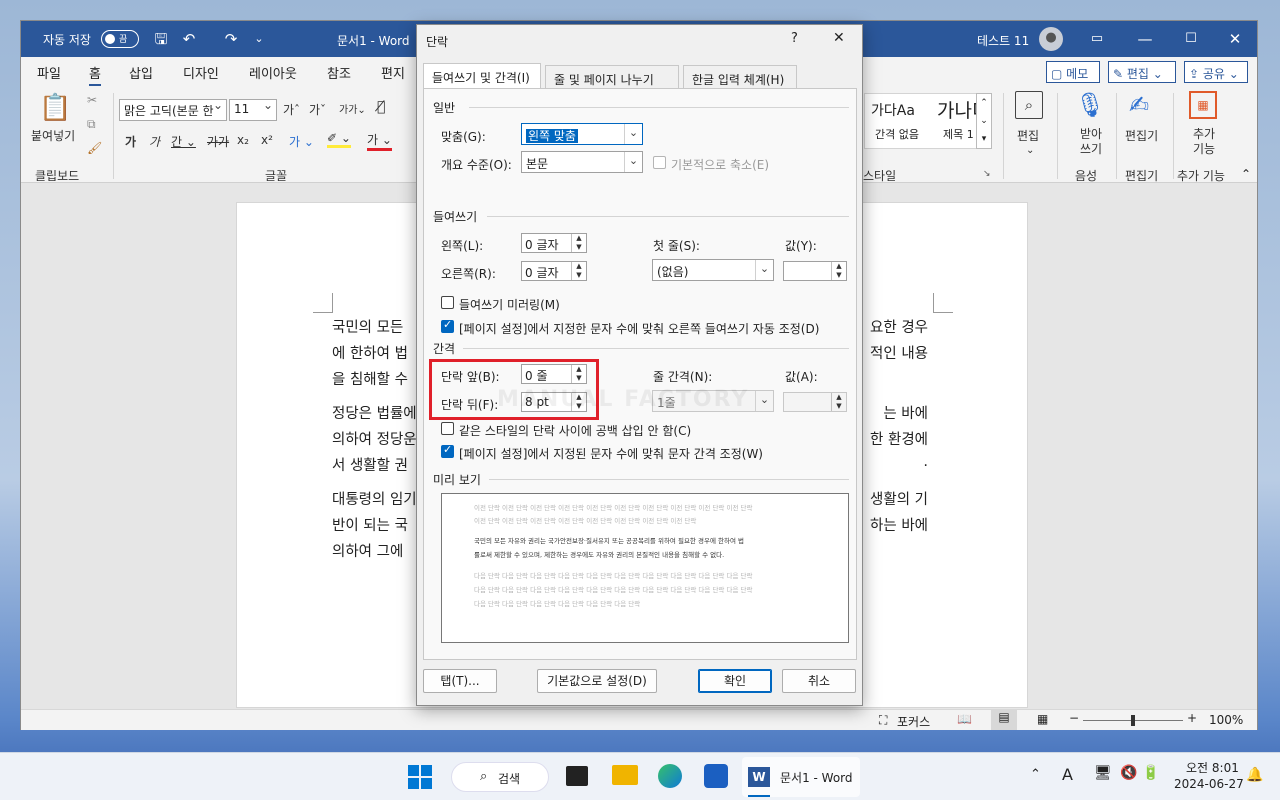  I want to click on memo-button: ▢ 메모, so click(1073, 72).